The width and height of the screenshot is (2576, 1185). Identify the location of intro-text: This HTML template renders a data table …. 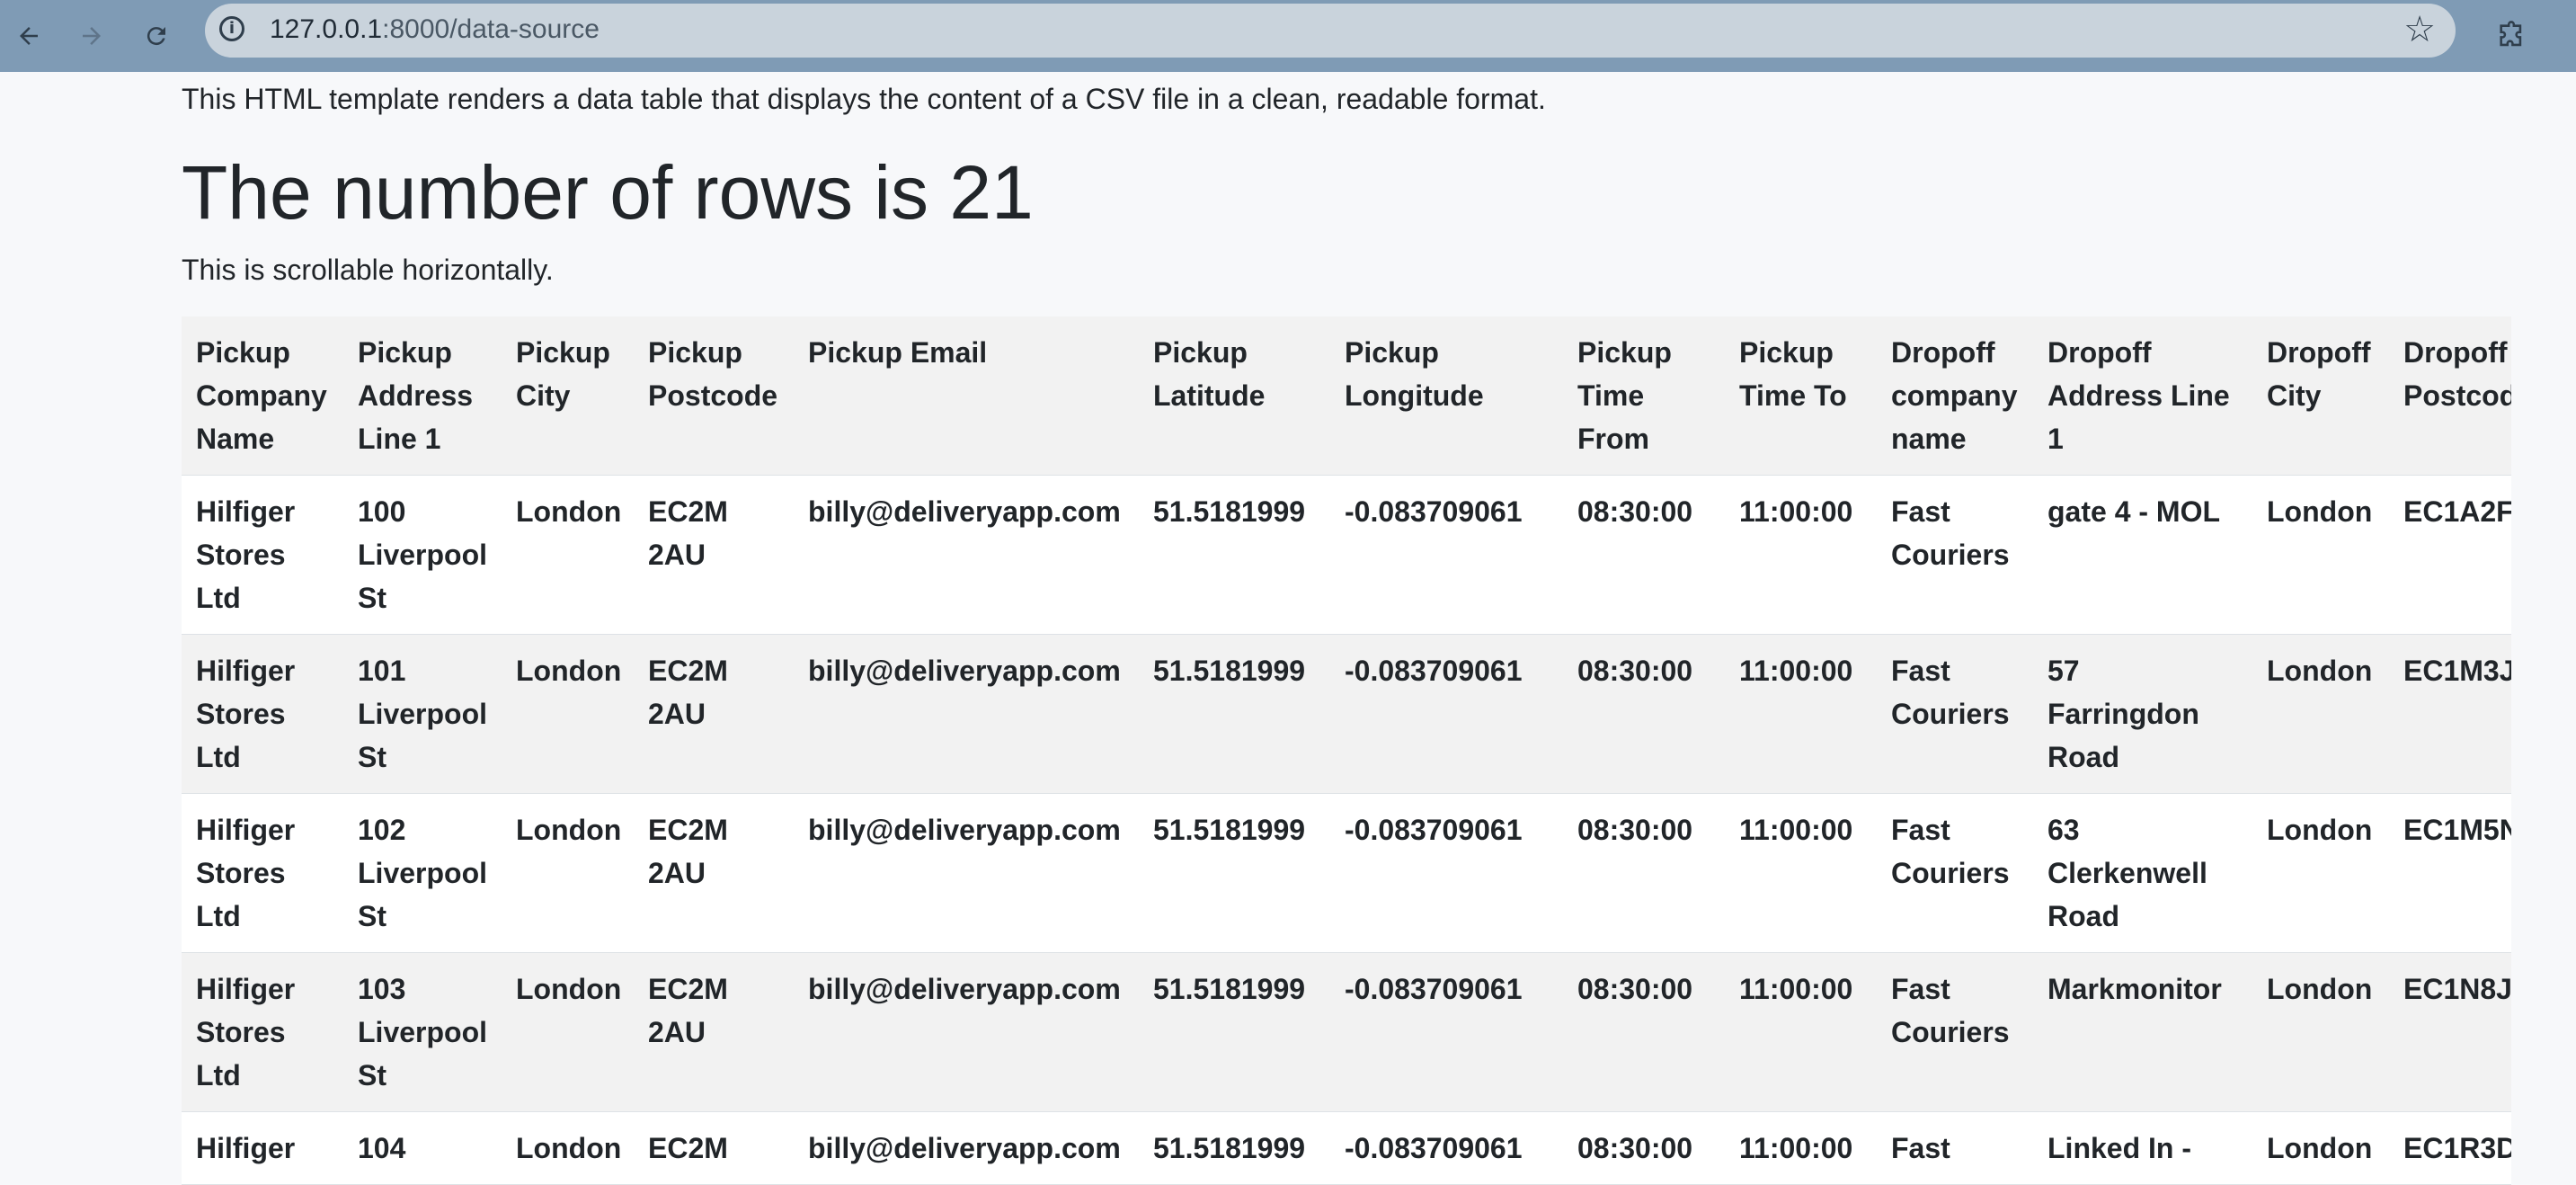
(864, 99).